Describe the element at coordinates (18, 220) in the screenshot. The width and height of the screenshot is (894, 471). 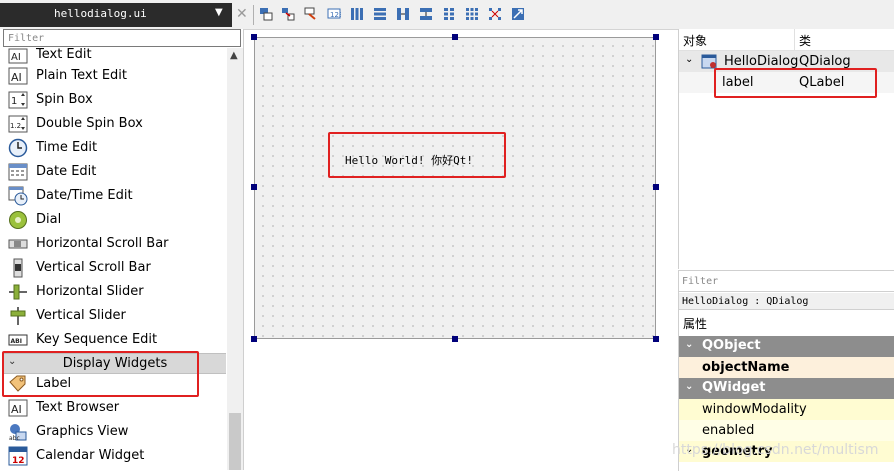
I see `dial-icon` at that location.